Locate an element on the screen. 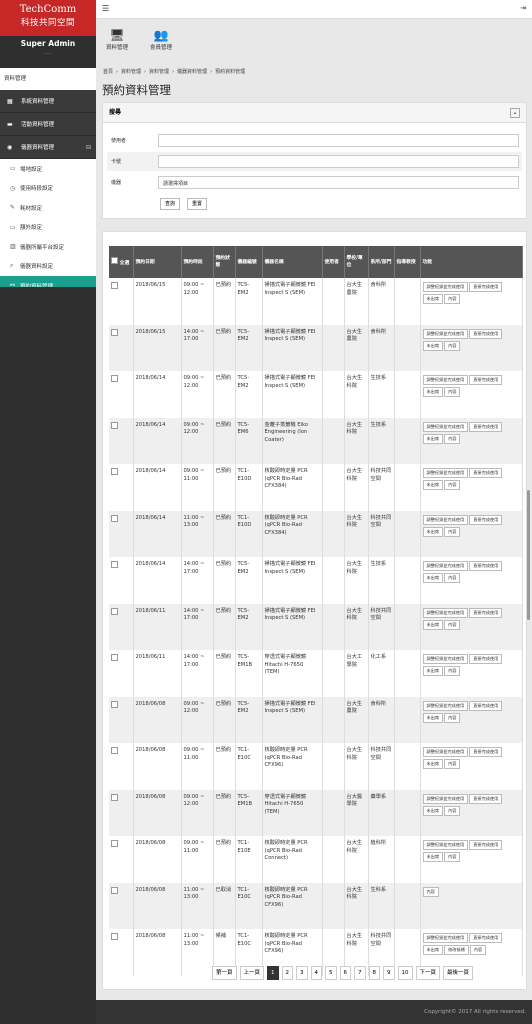 The image size is (532, 1024). sidebar-item-sub: ▥ 儀器所屬平台設定 is located at coordinates (48, 247).